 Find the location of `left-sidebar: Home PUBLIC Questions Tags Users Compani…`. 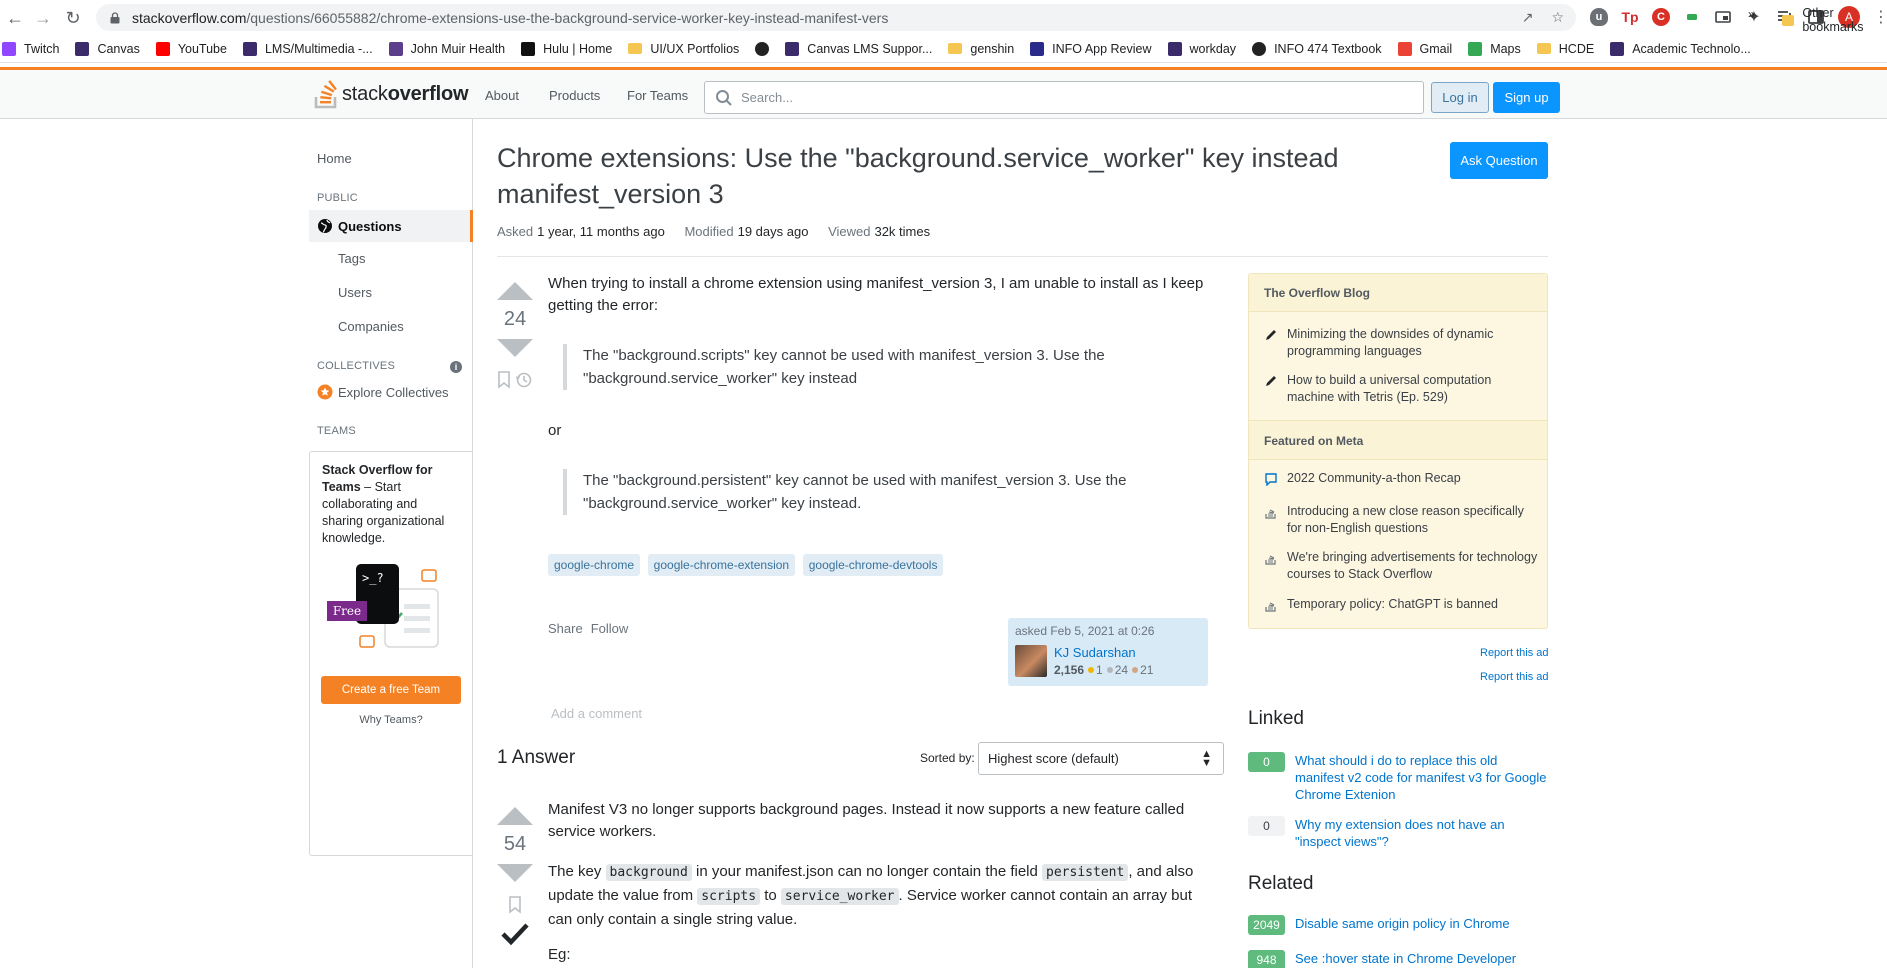

left-sidebar: Home PUBLIC Questions Tags Users Compani… is located at coordinates (391, 543).